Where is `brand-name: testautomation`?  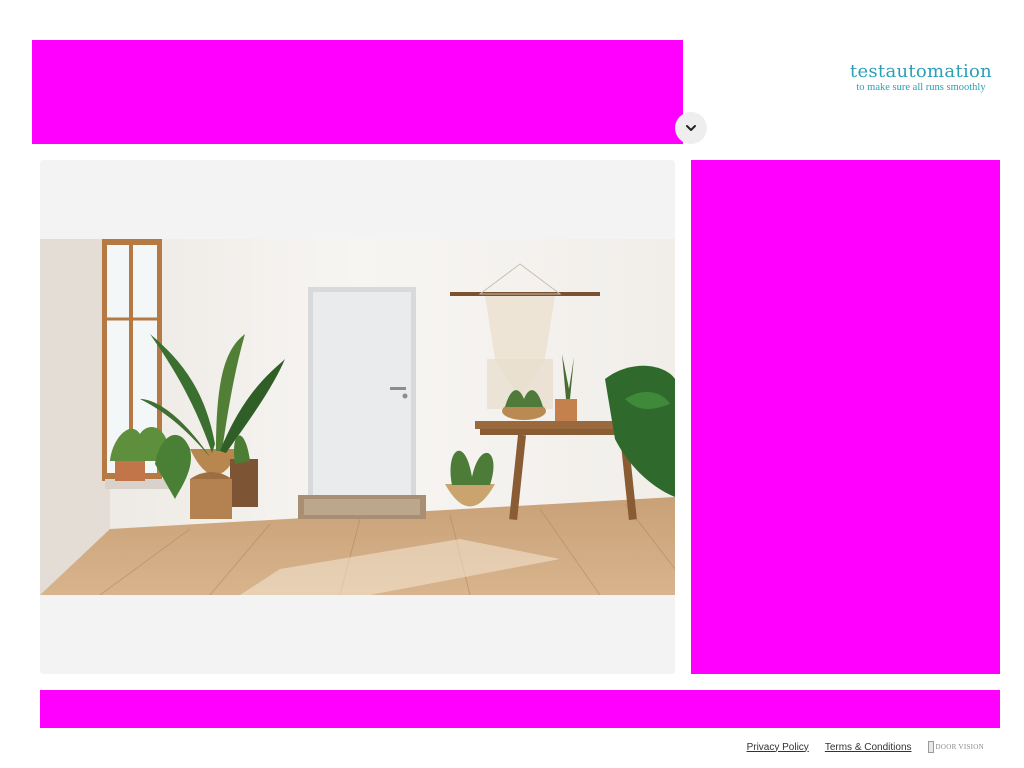
brand-name: testautomation is located at coordinates (921, 71).